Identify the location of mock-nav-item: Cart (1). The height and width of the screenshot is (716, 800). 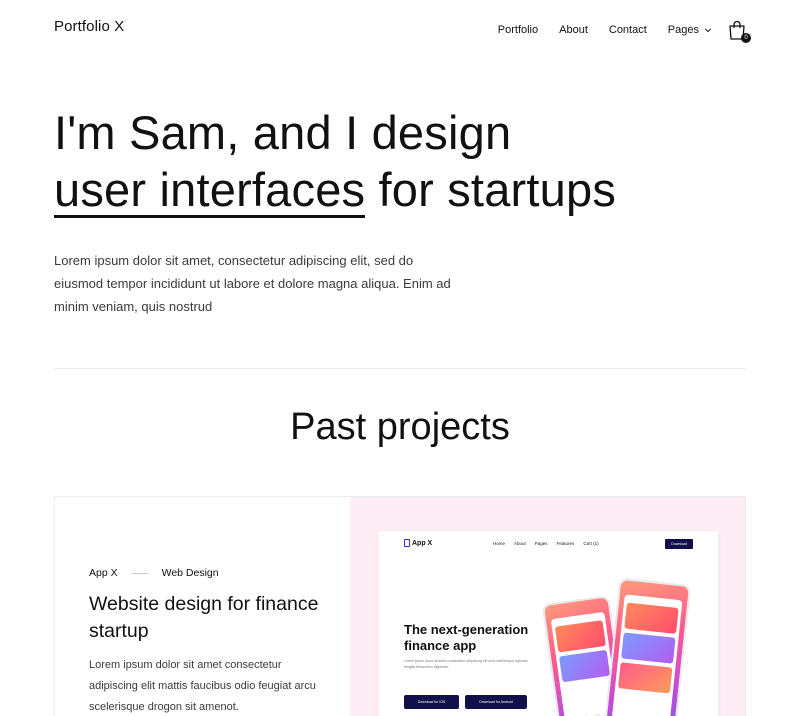
(591, 543).